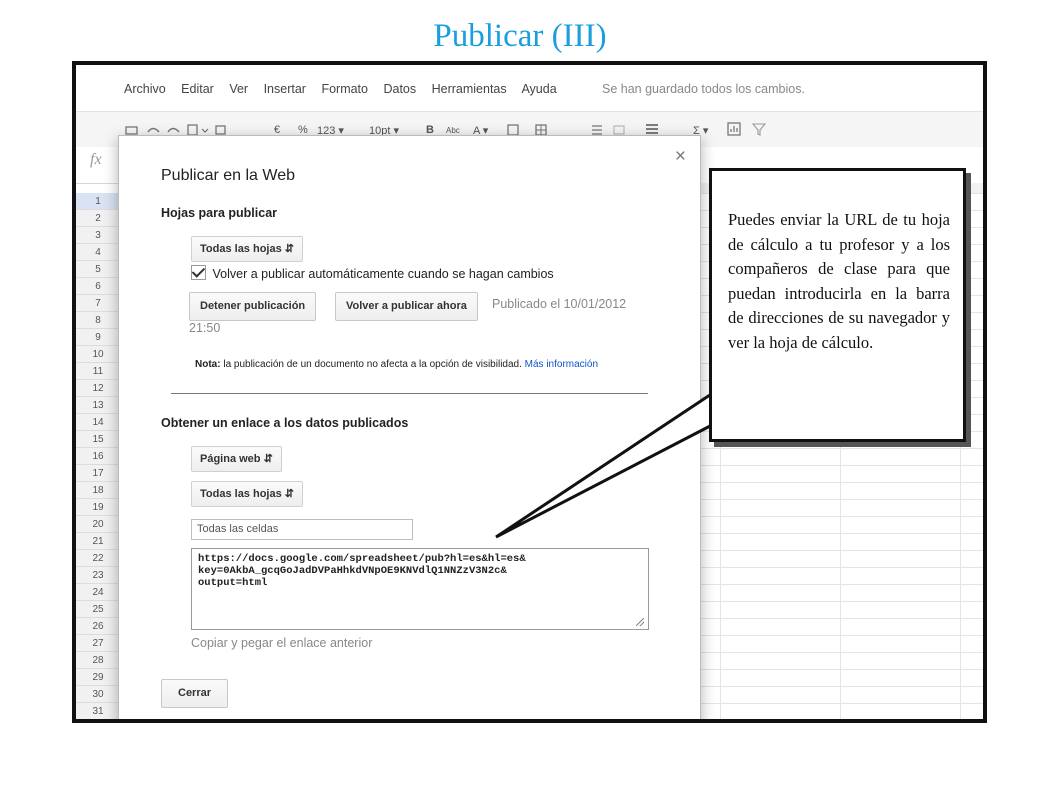 The width and height of the screenshot is (1058, 793). Describe the element at coordinates (98, 643) in the screenshot. I see `row-number: 27` at that location.